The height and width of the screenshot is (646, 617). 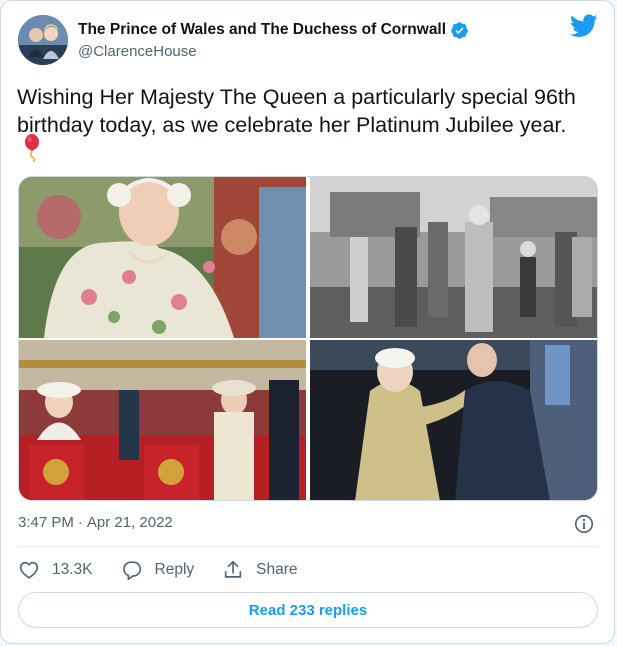 What do you see at coordinates (308, 546) in the screenshot?
I see `divider` at bounding box center [308, 546].